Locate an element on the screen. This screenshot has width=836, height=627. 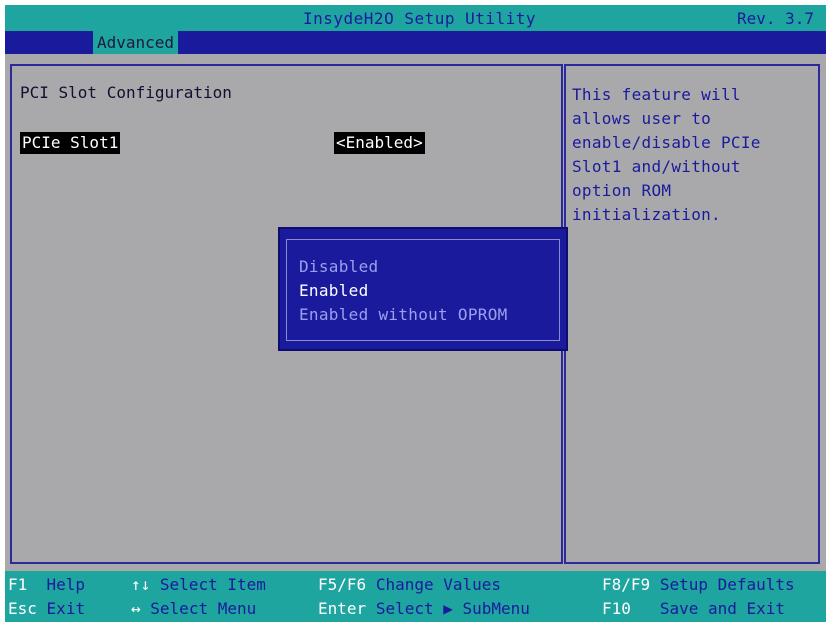
key-f1: F1 is located at coordinates (18, 584).